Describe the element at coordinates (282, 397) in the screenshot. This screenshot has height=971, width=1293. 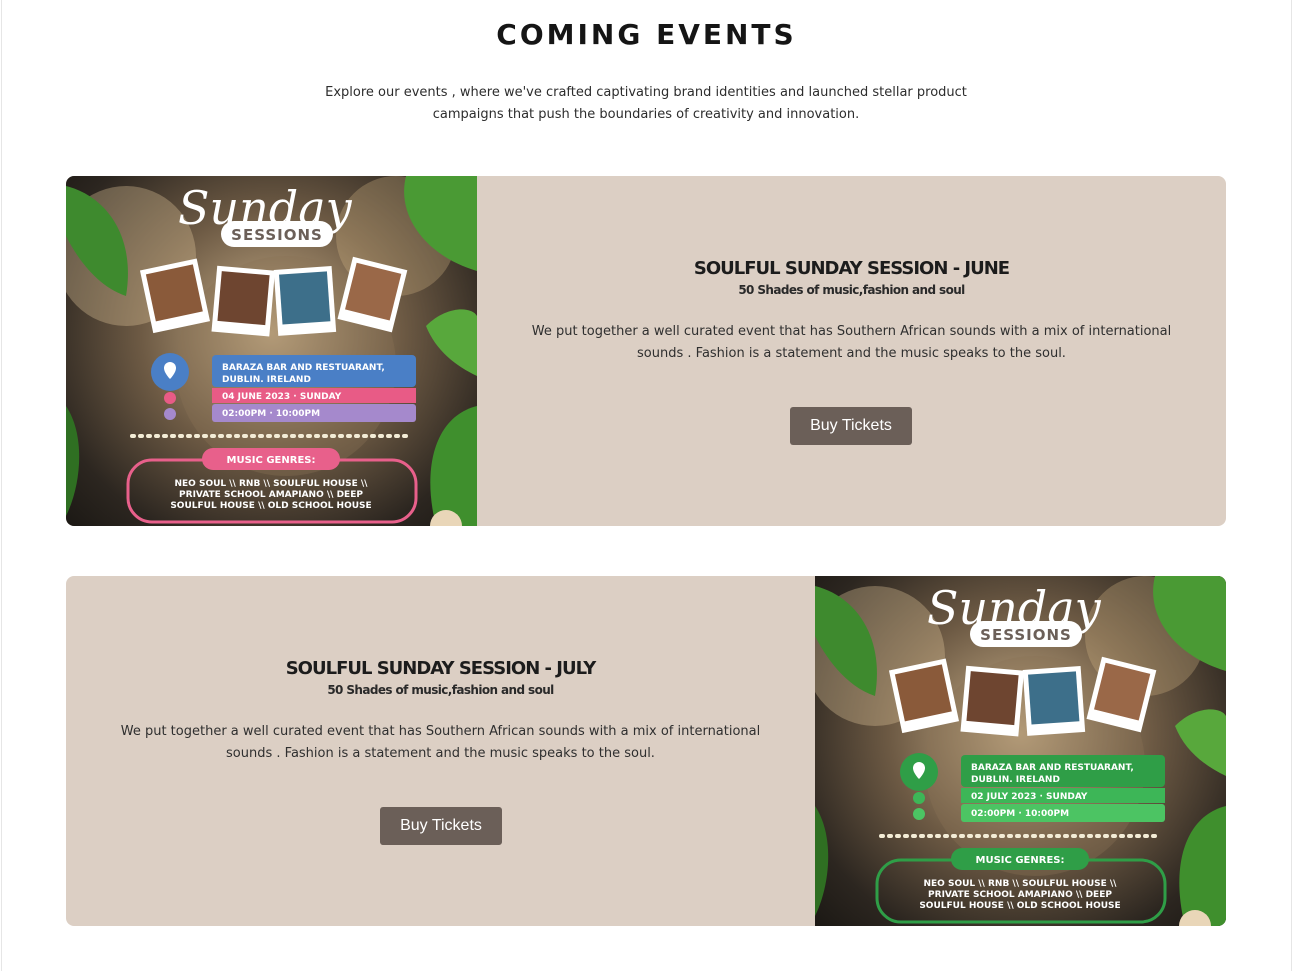
I see `svg-text: 04 JUNE 2023 · SUNDAY` at that location.